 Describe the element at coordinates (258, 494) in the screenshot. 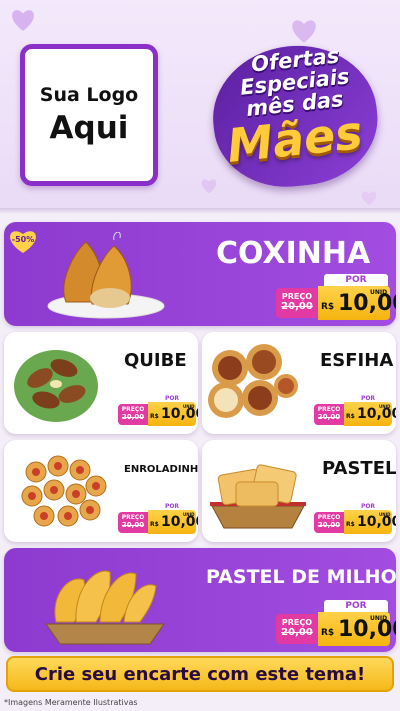

I see `pastel-image` at that location.